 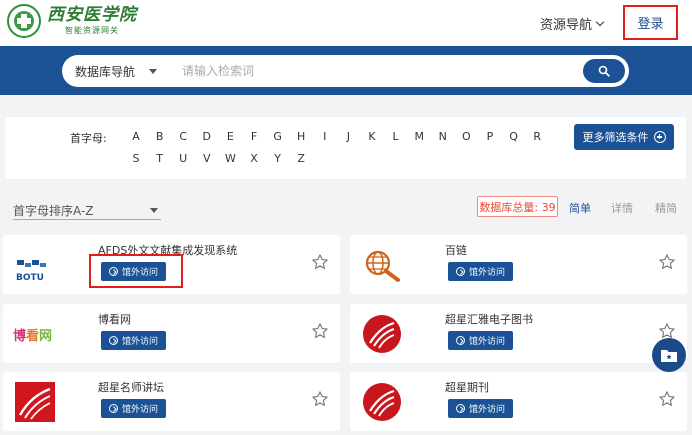 What do you see at coordinates (230, 136) in the screenshot?
I see `letter-filter-e: E` at bounding box center [230, 136].